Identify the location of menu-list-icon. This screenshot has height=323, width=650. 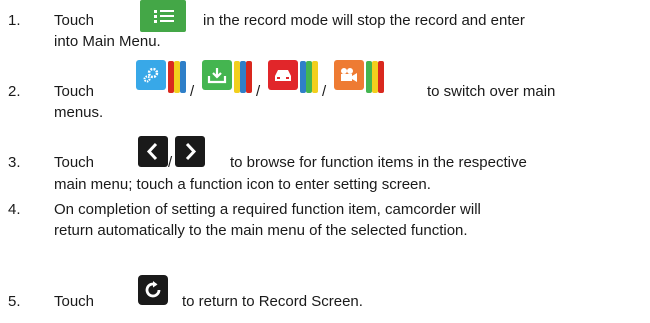
(163, 16).